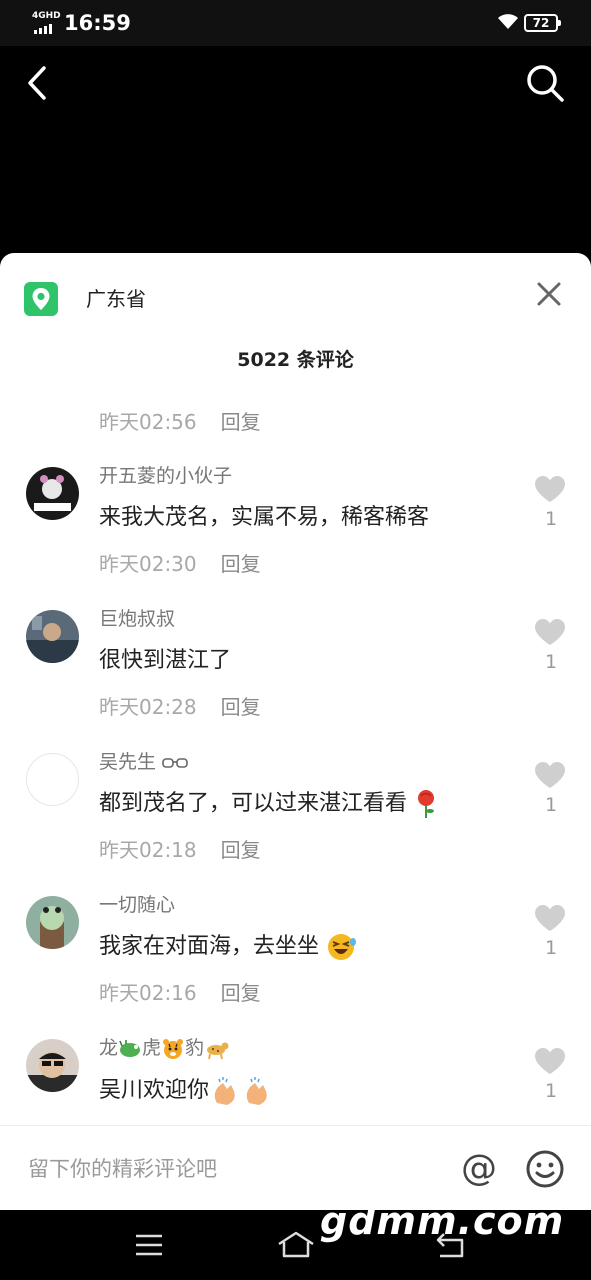  I want to click on comment-meta: 昨天02:56 回复, so click(180, 422).